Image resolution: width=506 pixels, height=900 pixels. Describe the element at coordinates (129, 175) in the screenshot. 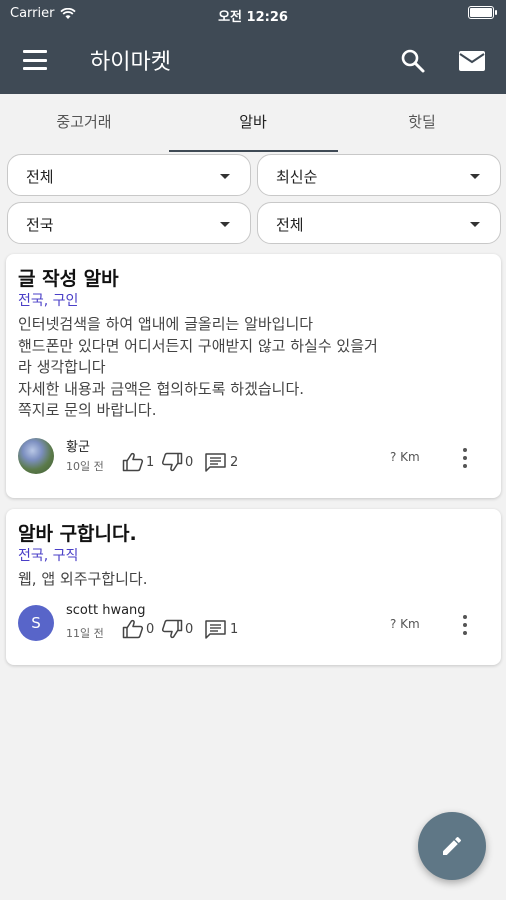

I see `category-select: 전체` at that location.